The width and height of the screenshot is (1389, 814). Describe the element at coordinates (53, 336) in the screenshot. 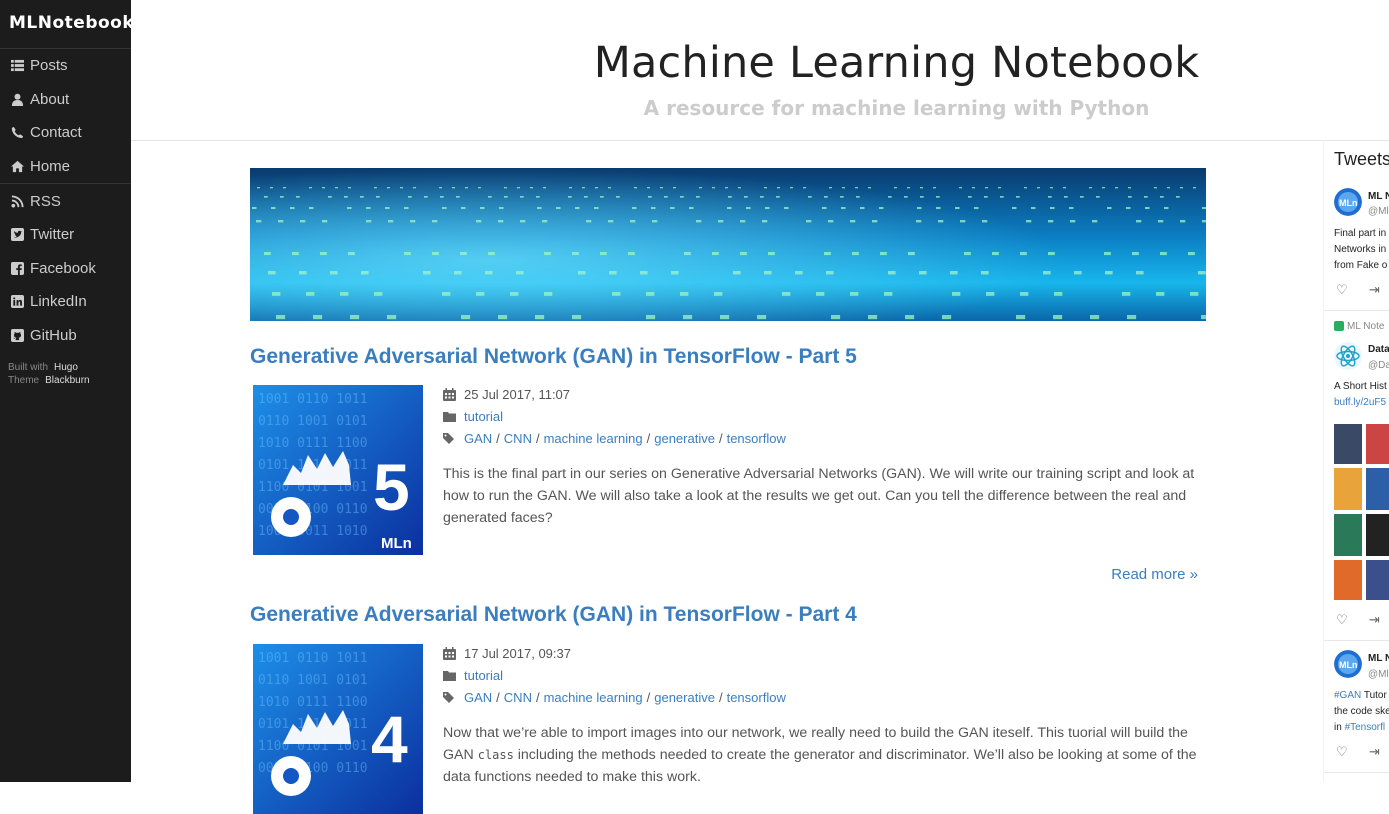

I see `sidebar-item-label: GitHub` at that location.